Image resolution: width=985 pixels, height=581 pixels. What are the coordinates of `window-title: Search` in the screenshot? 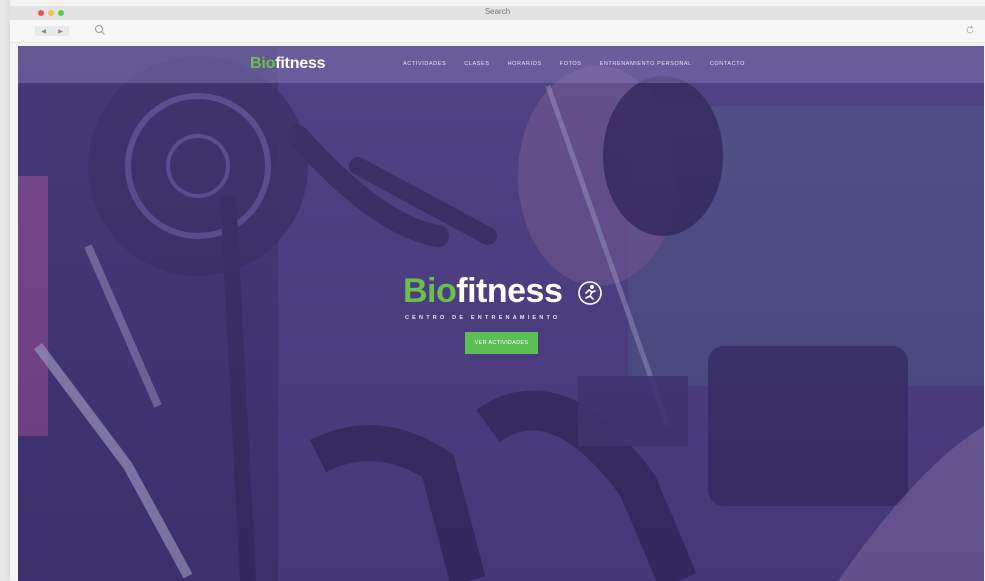 It's located at (497, 11).